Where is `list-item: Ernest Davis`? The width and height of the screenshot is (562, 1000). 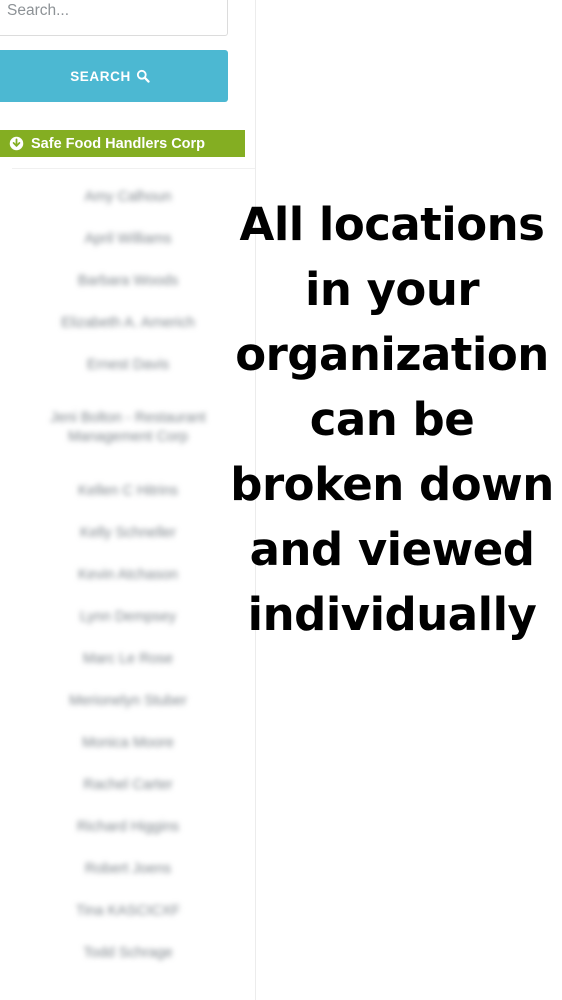
list-item: Ernest Davis is located at coordinates (128, 365).